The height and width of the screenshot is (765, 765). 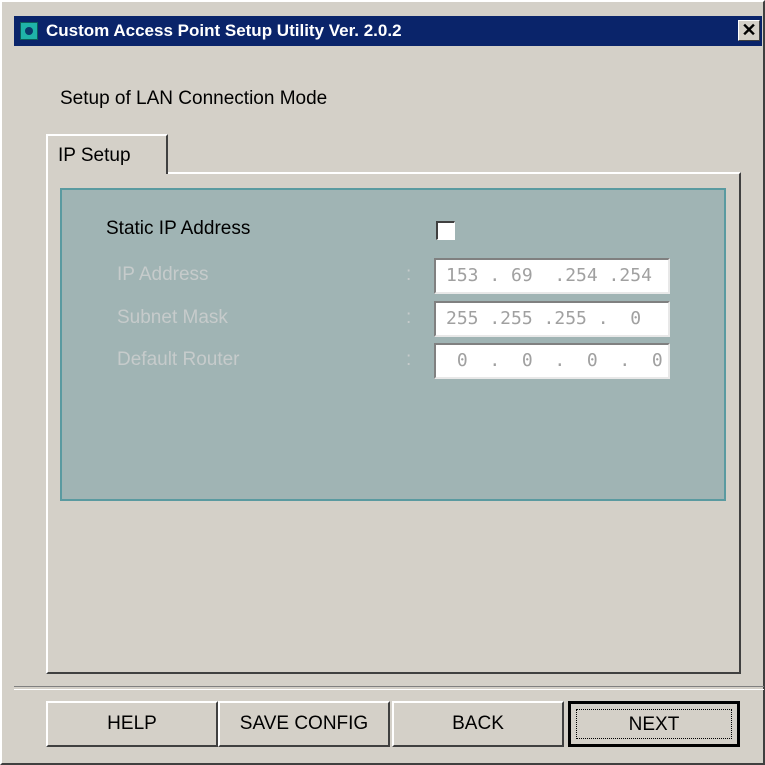 What do you see at coordinates (163, 274) in the screenshot?
I see `ip-address-label: IP Address` at bounding box center [163, 274].